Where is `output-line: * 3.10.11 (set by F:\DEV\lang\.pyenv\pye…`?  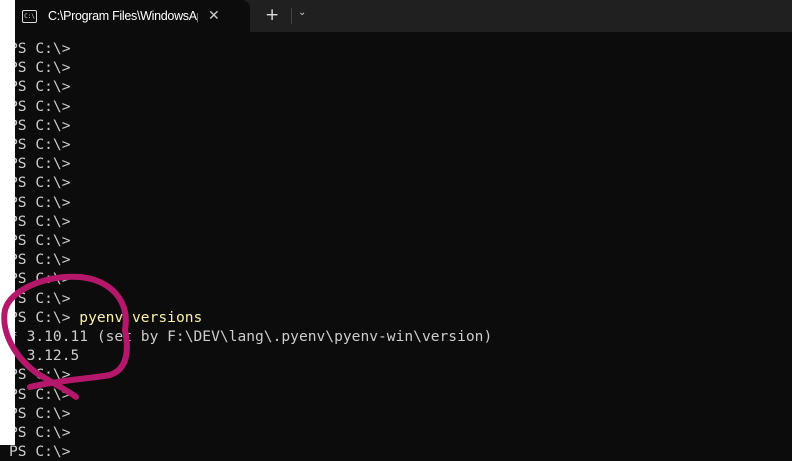
output-line: * 3.10.11 (set by F:\DEV\lang\.pyenv\pye… is located at coordinates (251, 337).